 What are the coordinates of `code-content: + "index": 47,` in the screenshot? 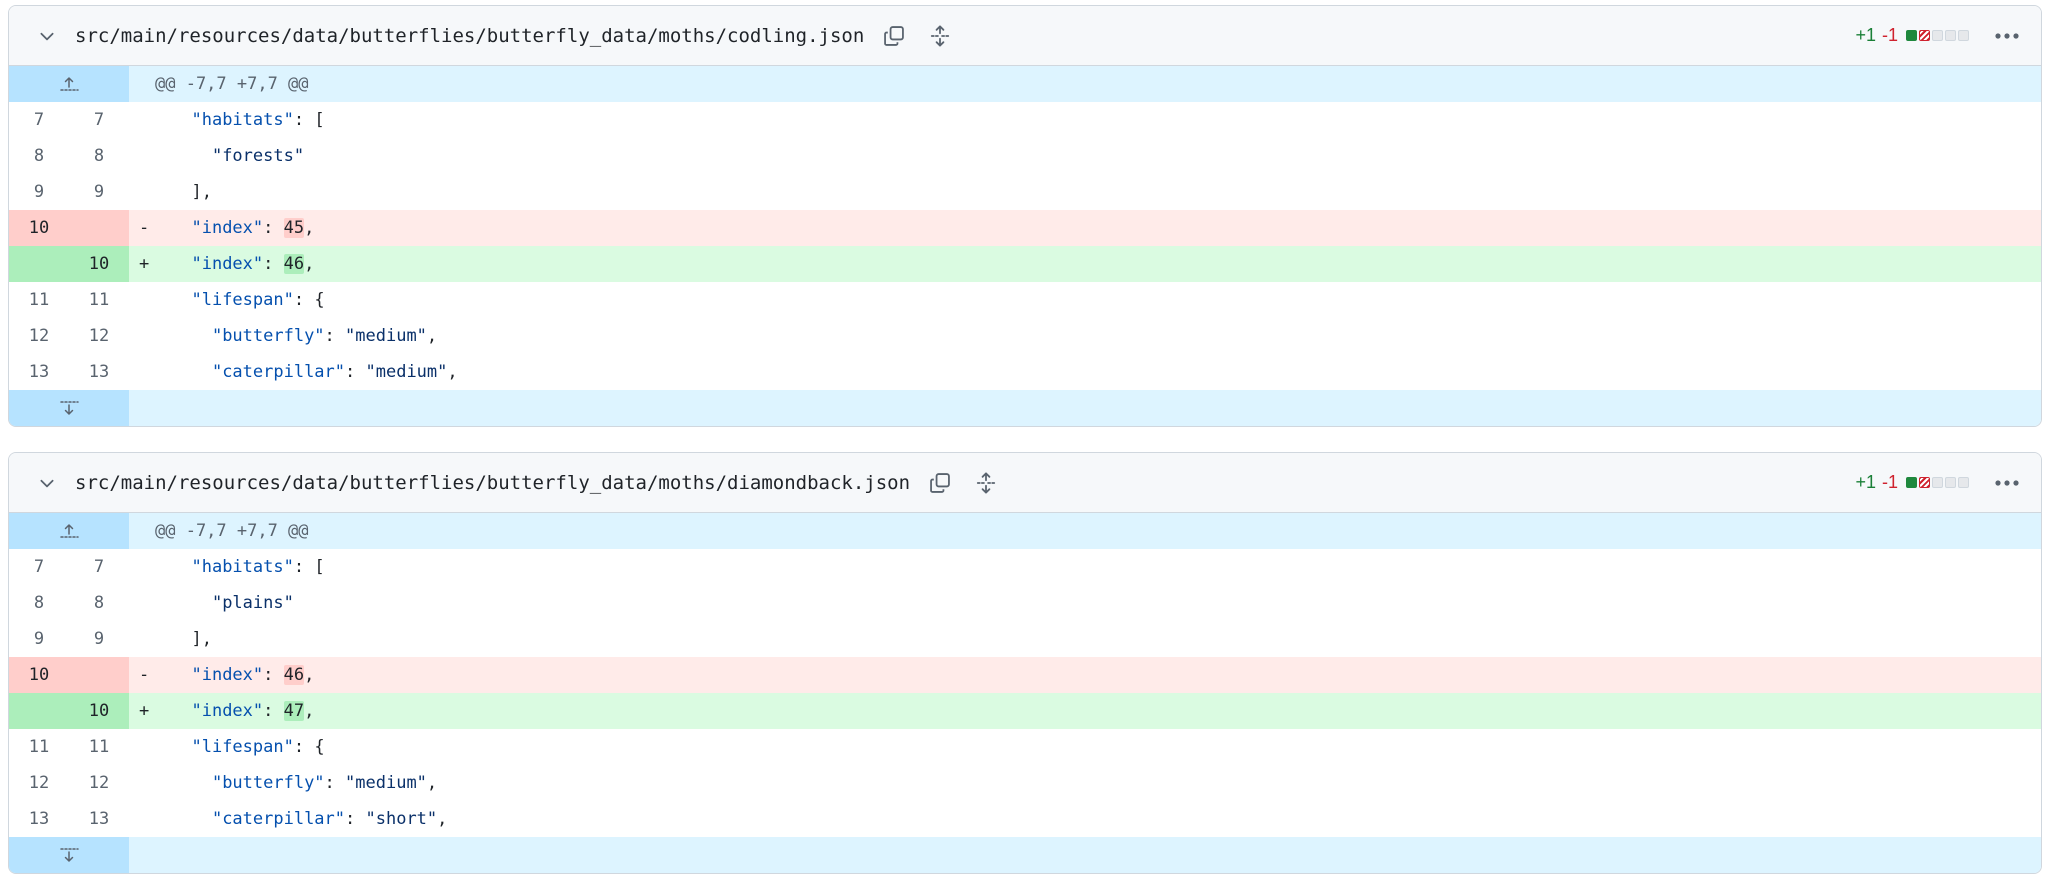 It's located at (1085, 711).